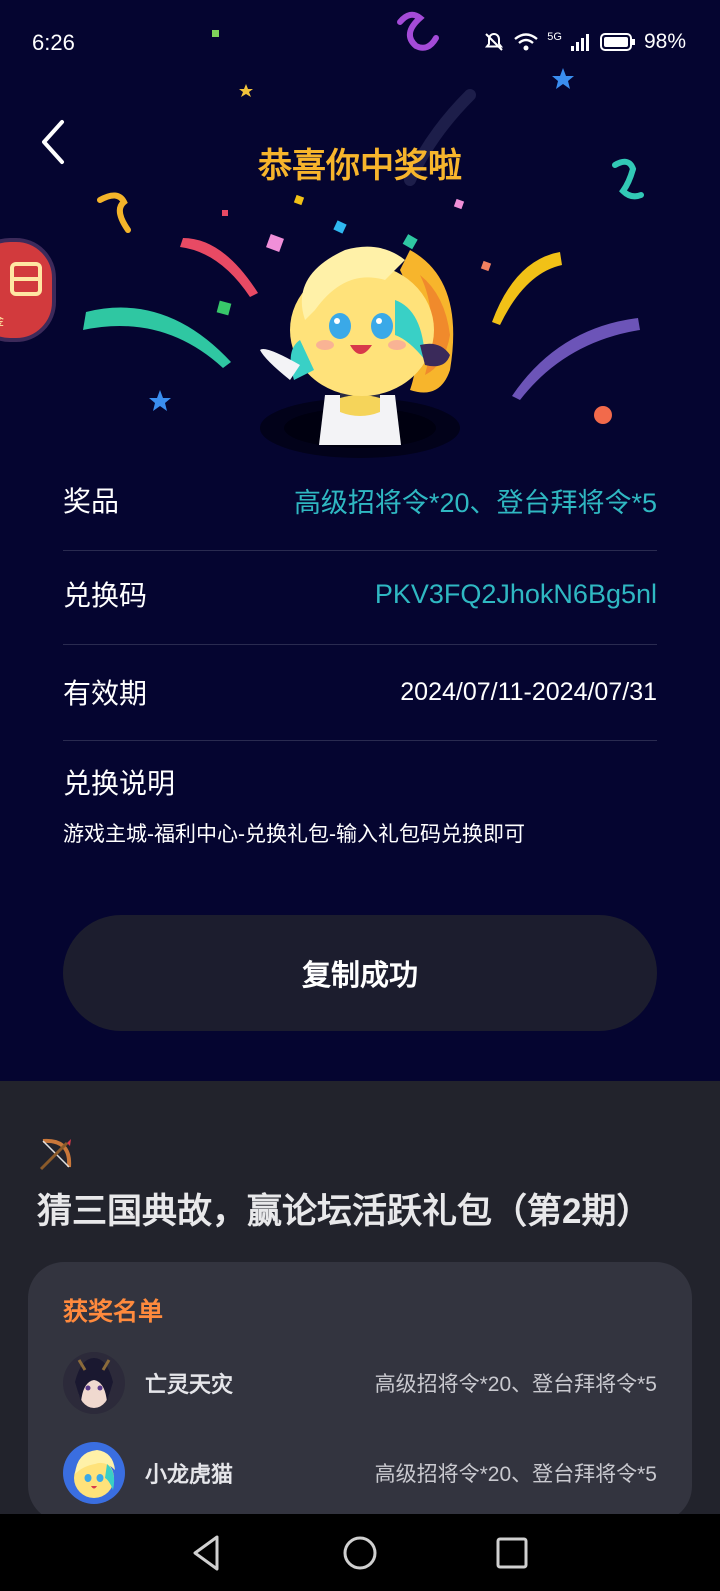 This screenshot has height=1591, width=720. Describe the element at coordinates (105, 595) in the screenshot. I see `code-label: 兑换码` at that location.